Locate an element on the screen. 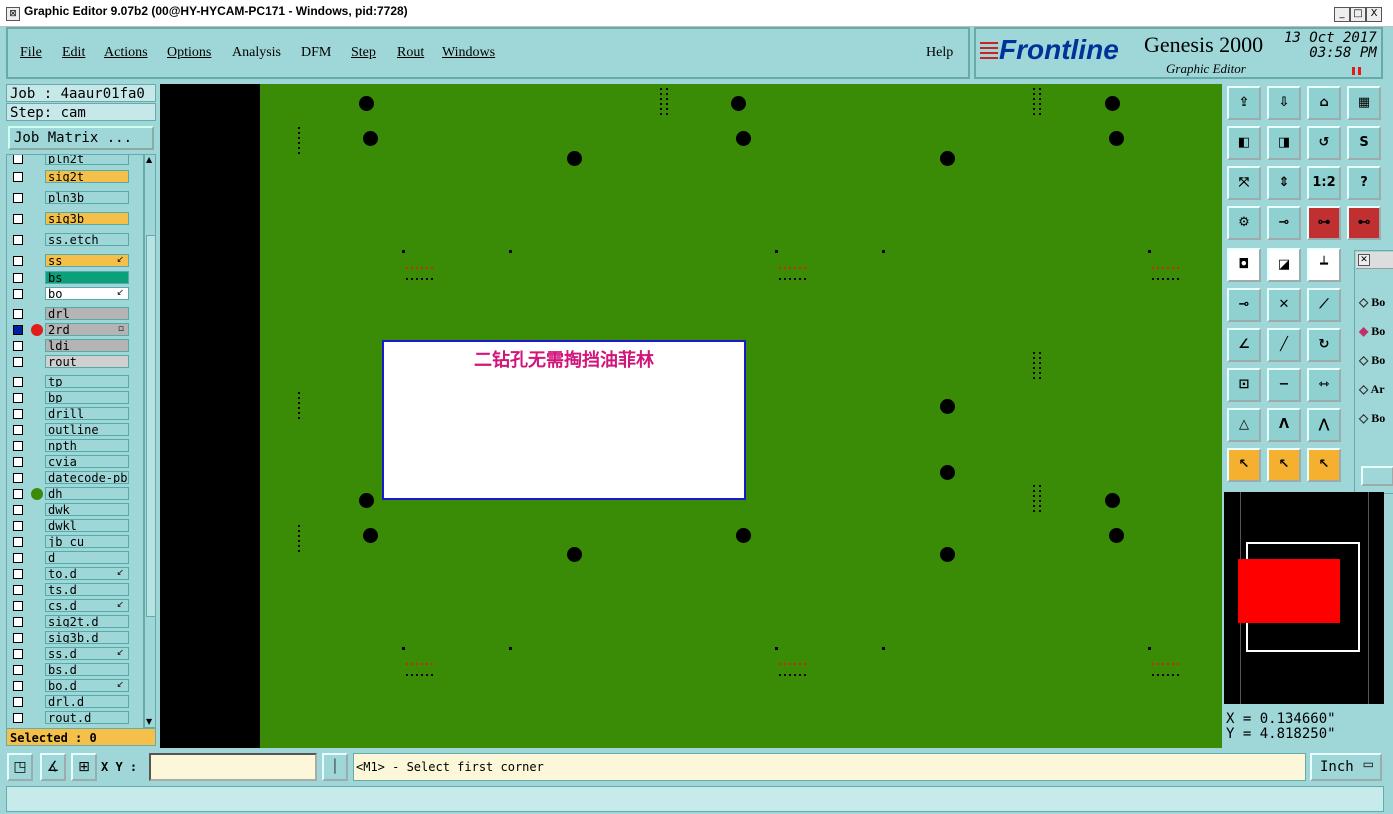 The height and width of the screenshot is (814, 1393). layer-row-drl: drl is located at coordinates (70, 314).